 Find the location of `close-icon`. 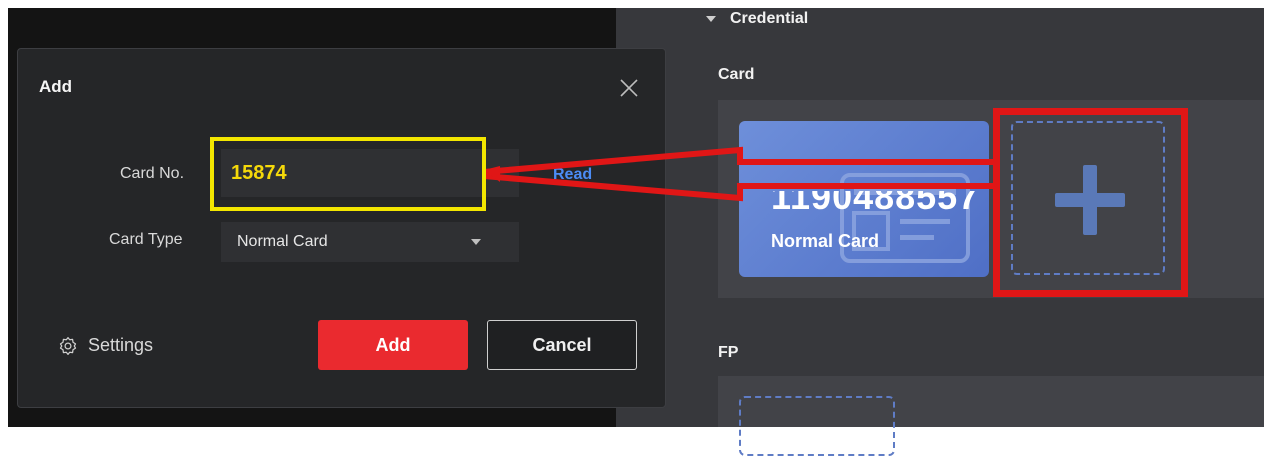

close-icon is located at coordinates (629, 88).